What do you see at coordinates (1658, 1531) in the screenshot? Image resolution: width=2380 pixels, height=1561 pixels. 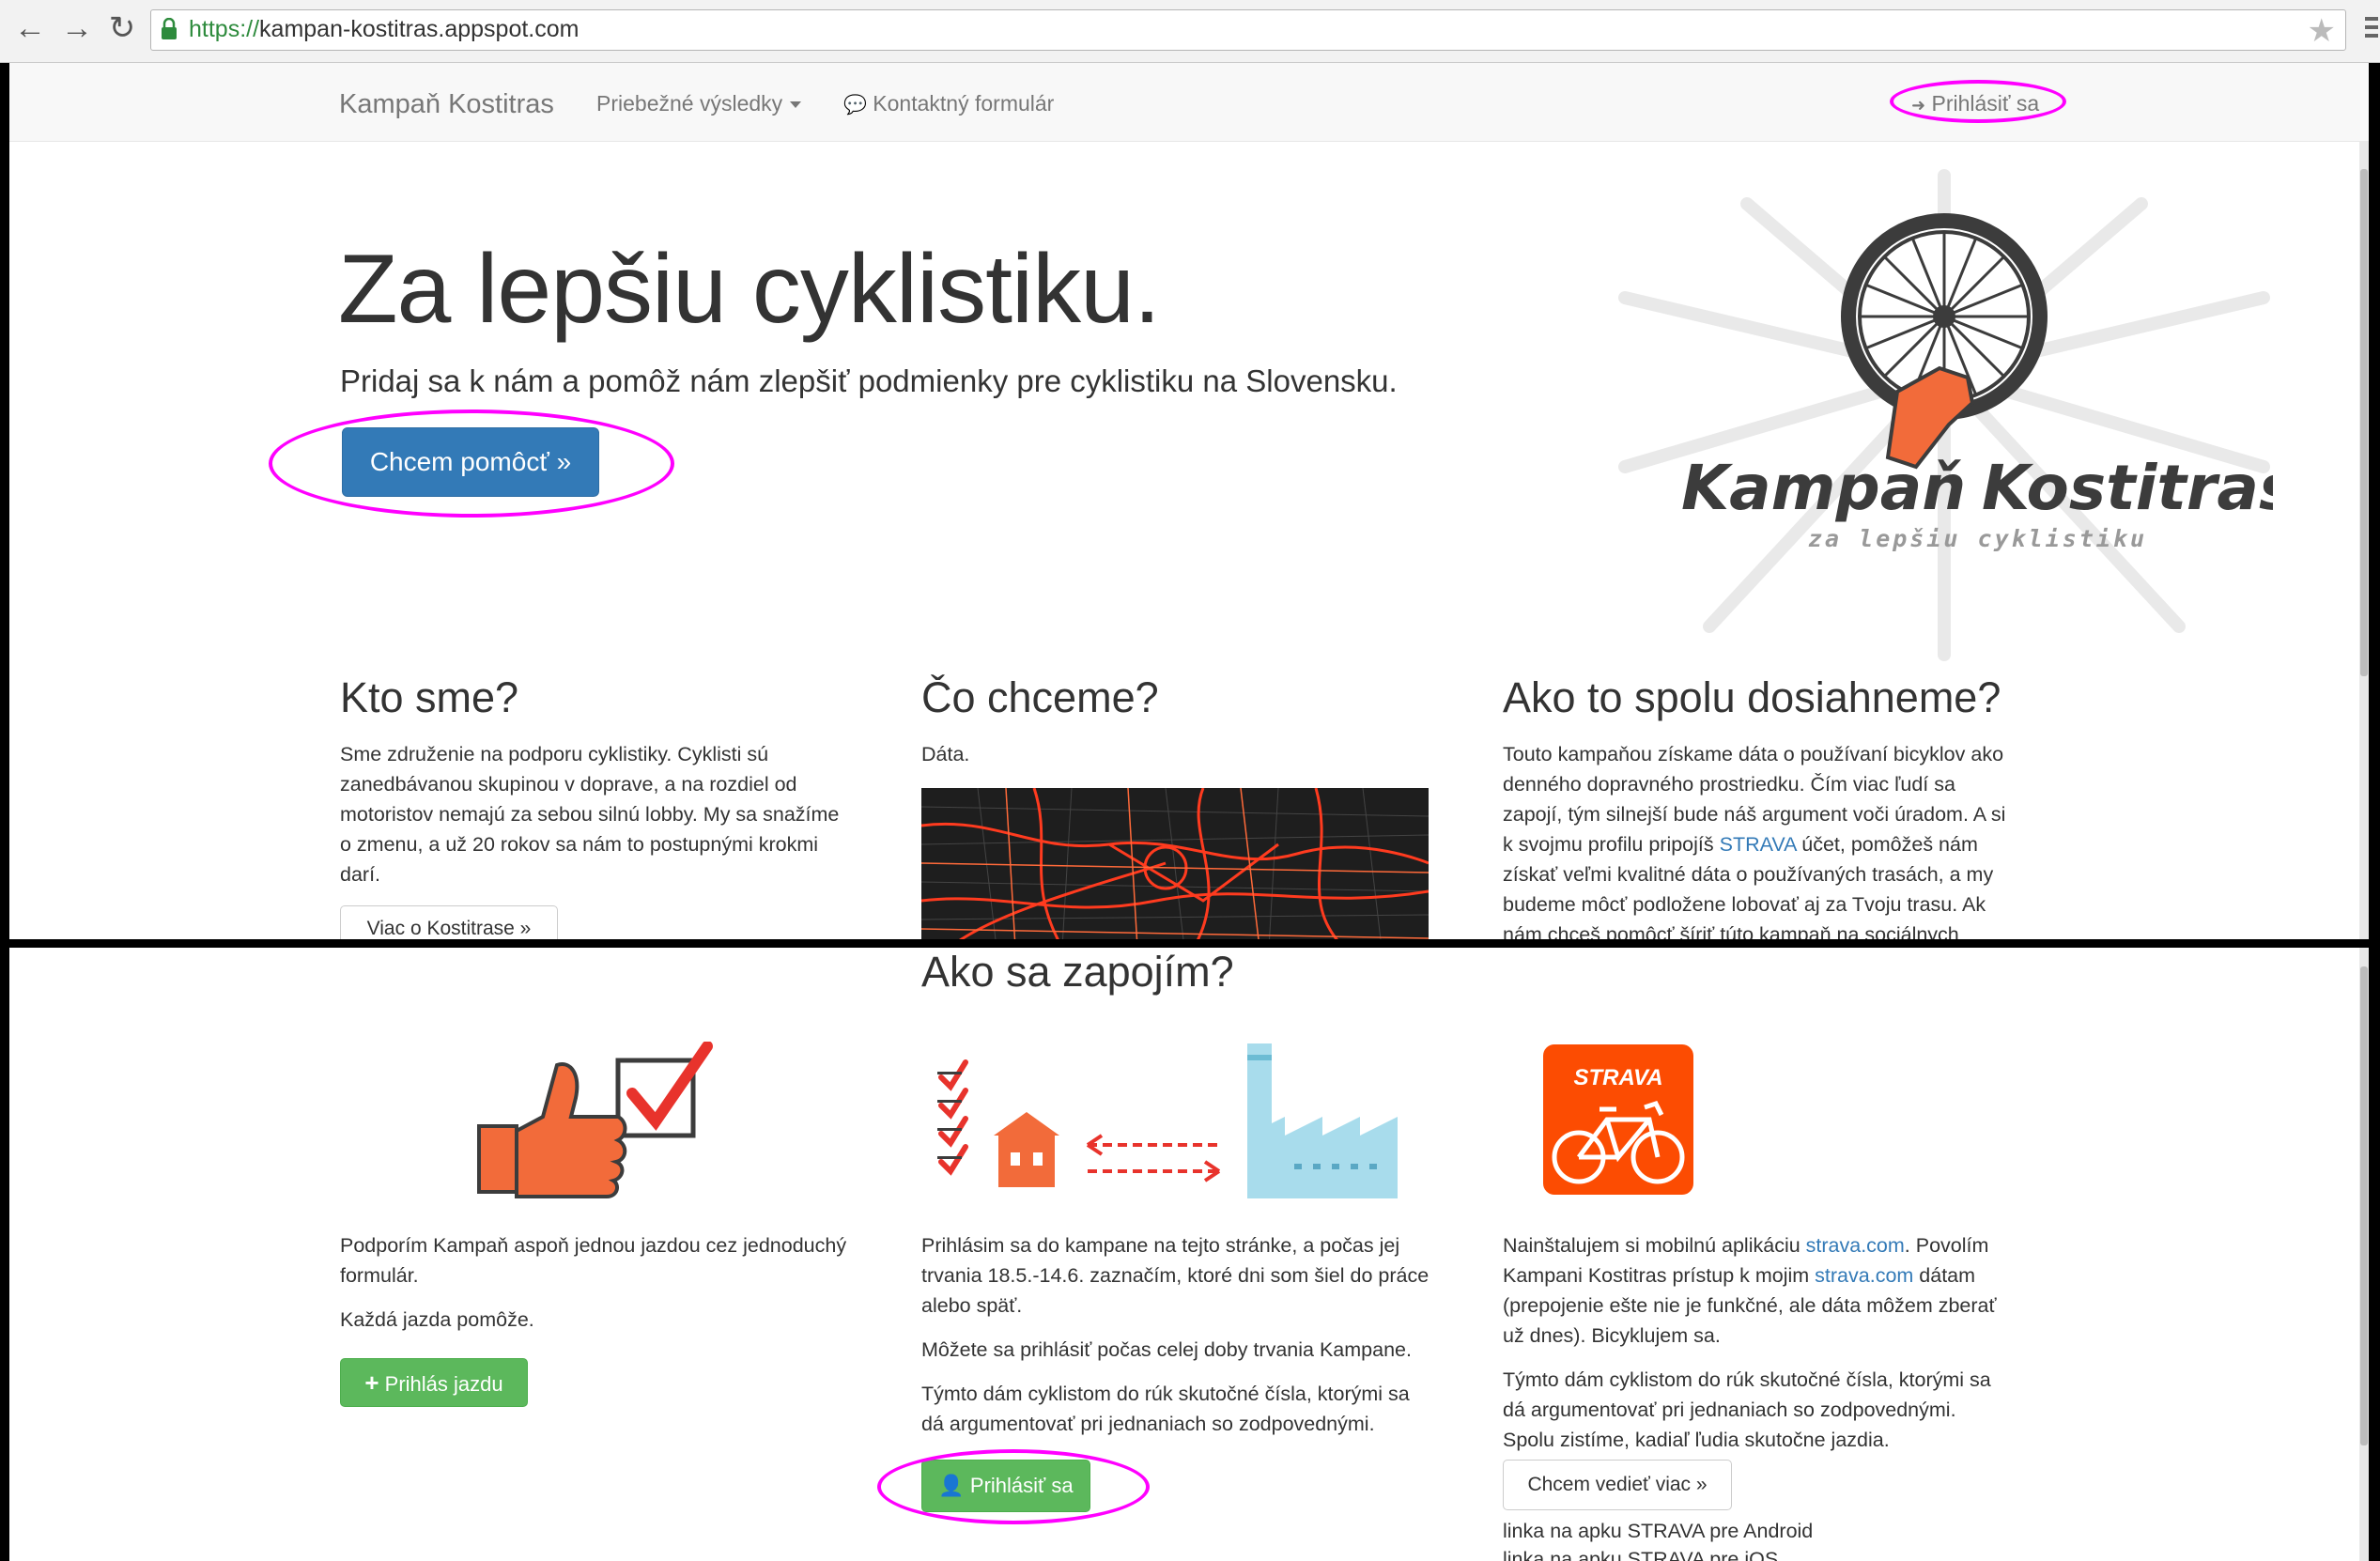 I see `strava-android-link: linka na apku STRAVA pre Android` at bounding box center [1658, 1531].